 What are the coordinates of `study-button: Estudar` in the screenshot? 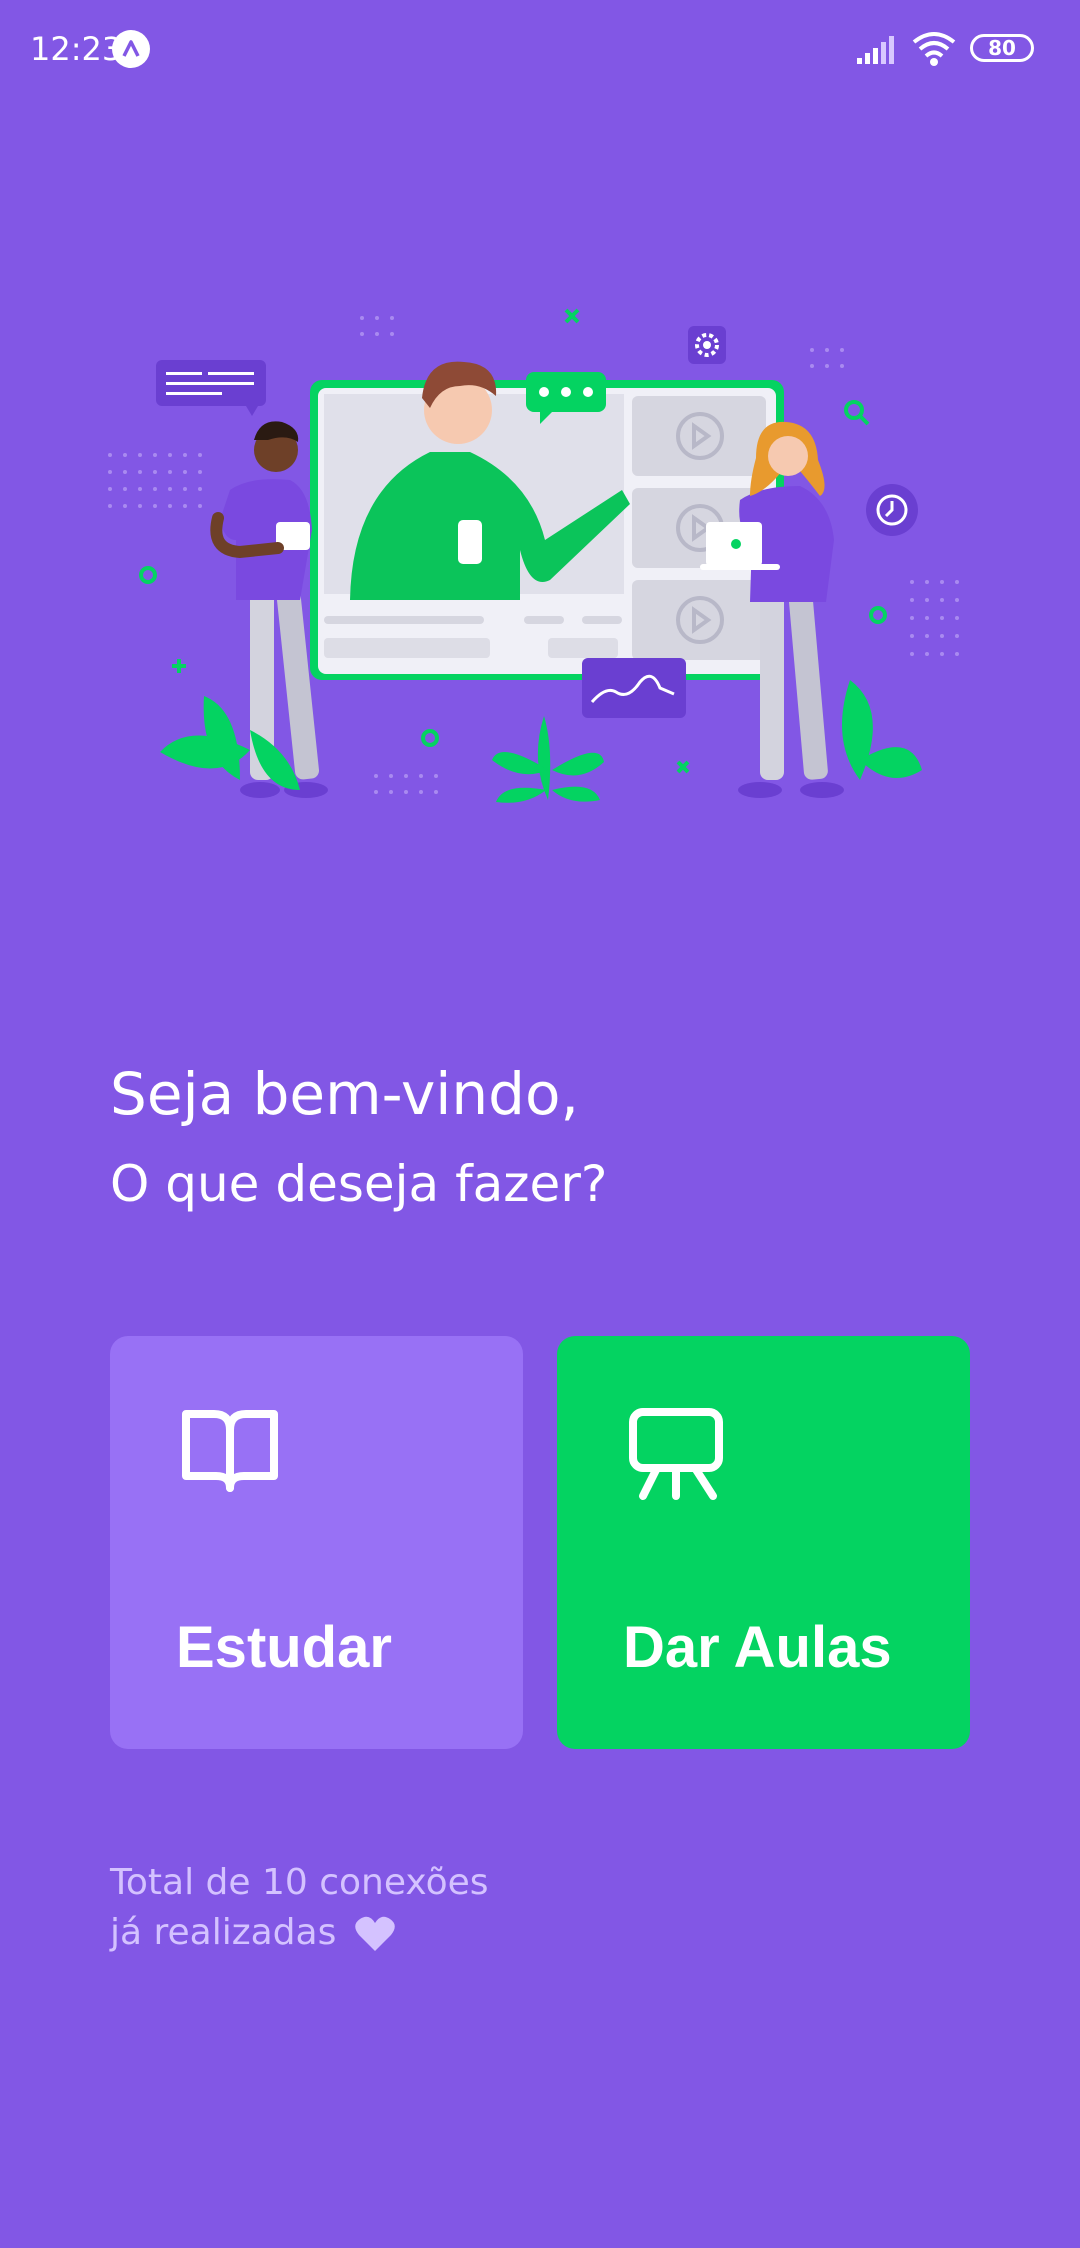 It's located at (316, 1542).